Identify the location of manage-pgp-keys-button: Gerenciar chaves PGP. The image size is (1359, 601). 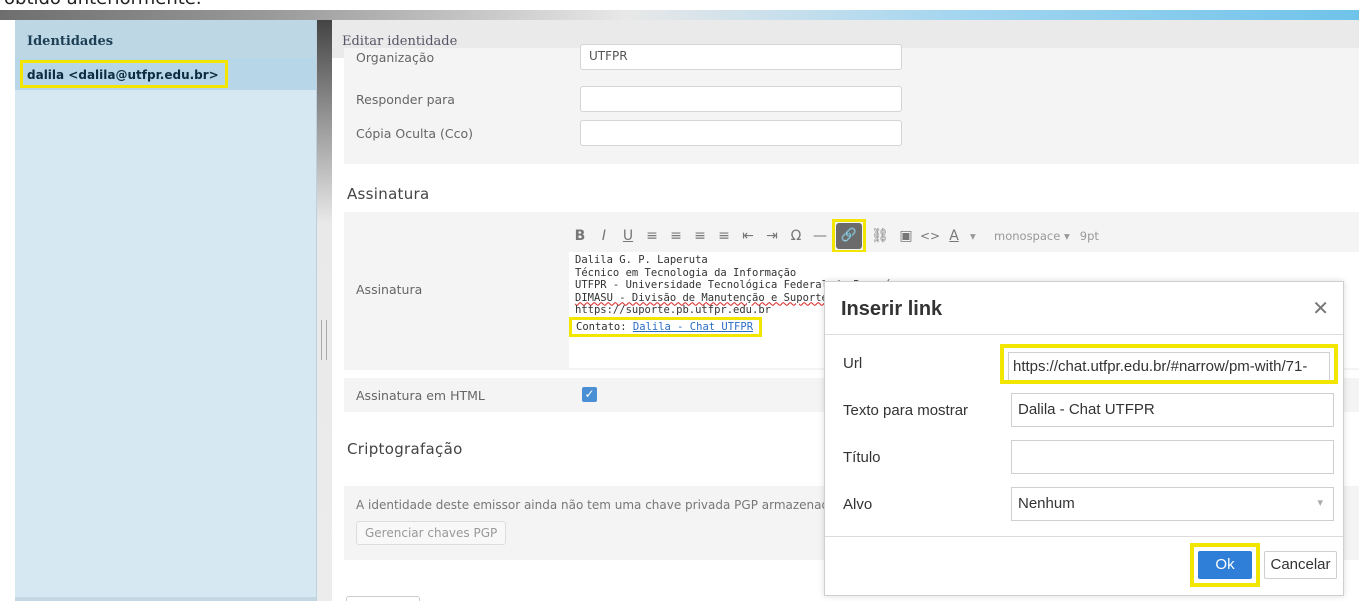
(431, 533).